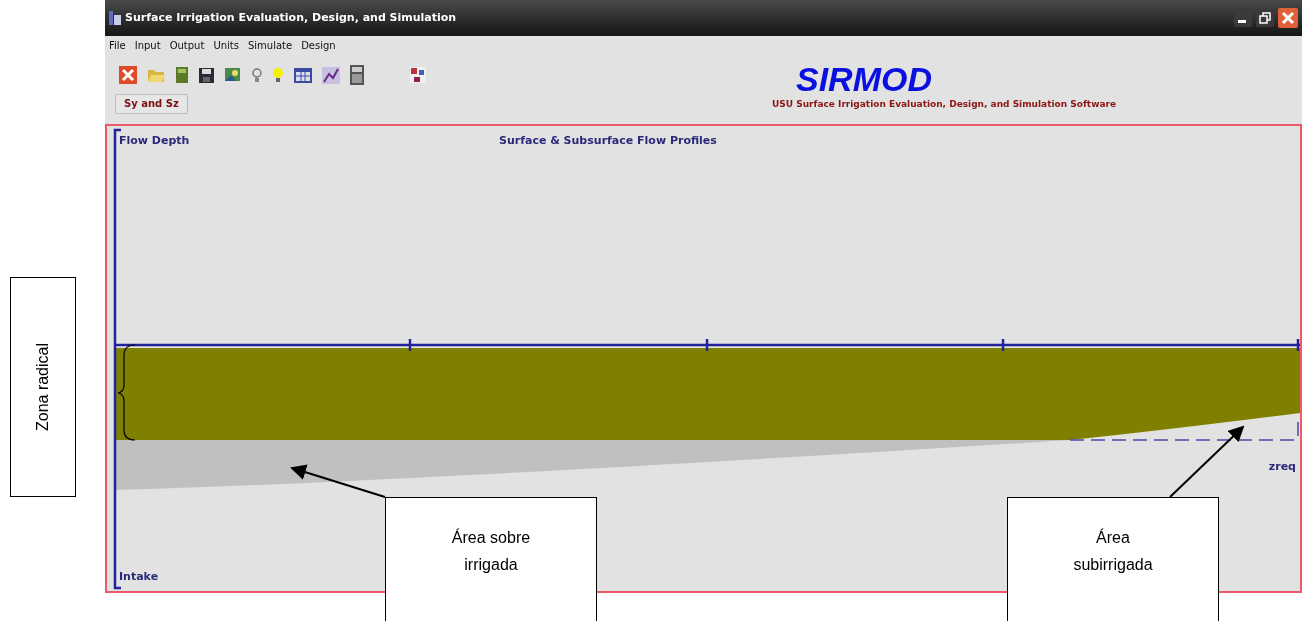  I want to click on annotation-text: Área sobre irrigada, so click(491, 551).